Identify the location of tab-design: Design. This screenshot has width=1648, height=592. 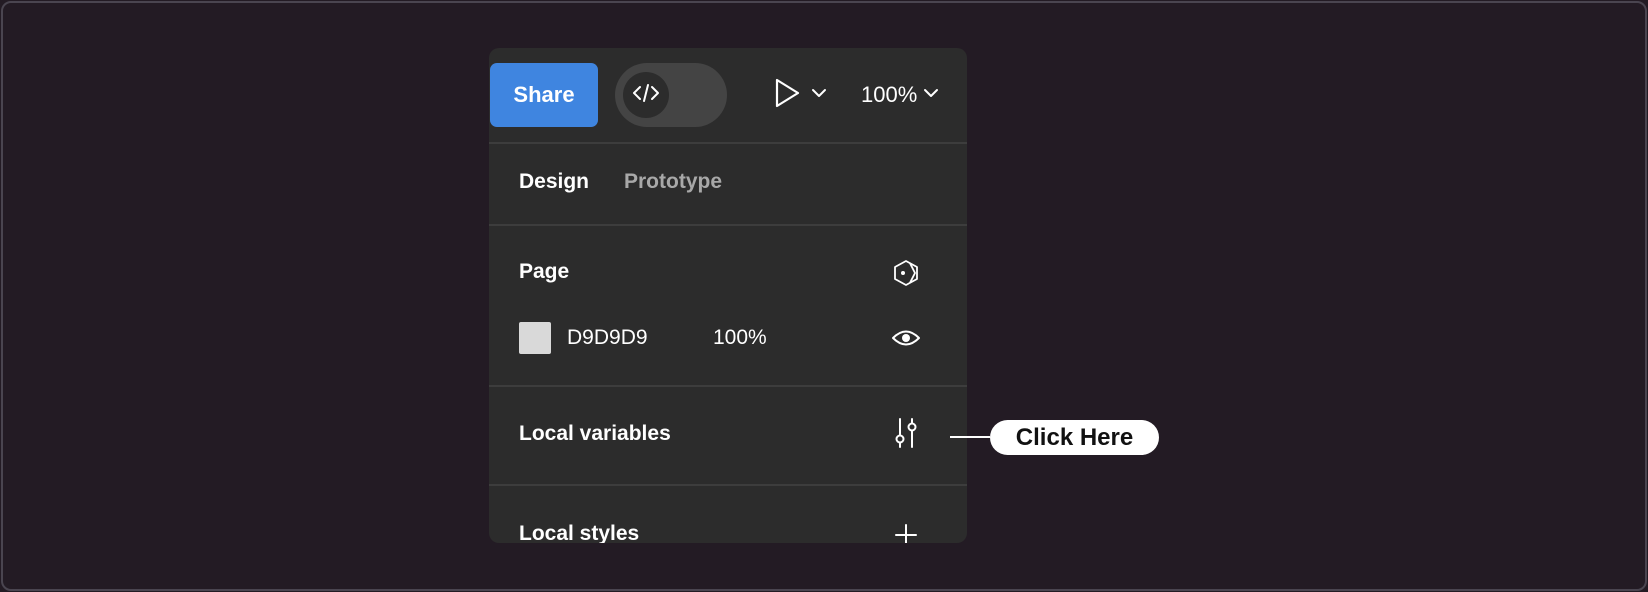
(554, 182).